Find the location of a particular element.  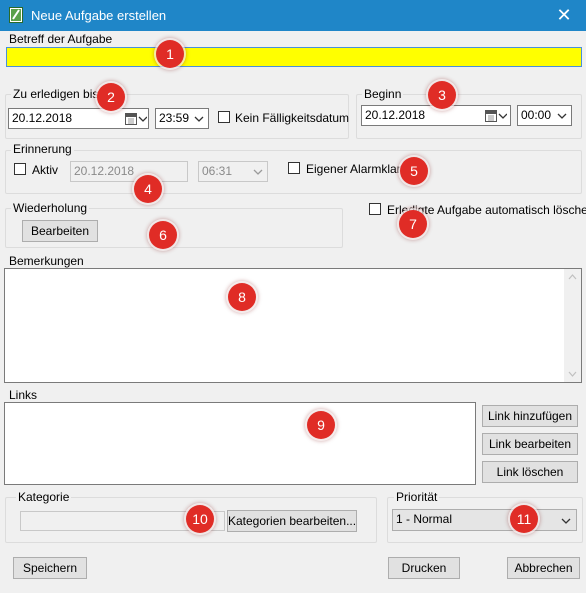

auto-delete-checkbox is located at coordinates (375, 209).